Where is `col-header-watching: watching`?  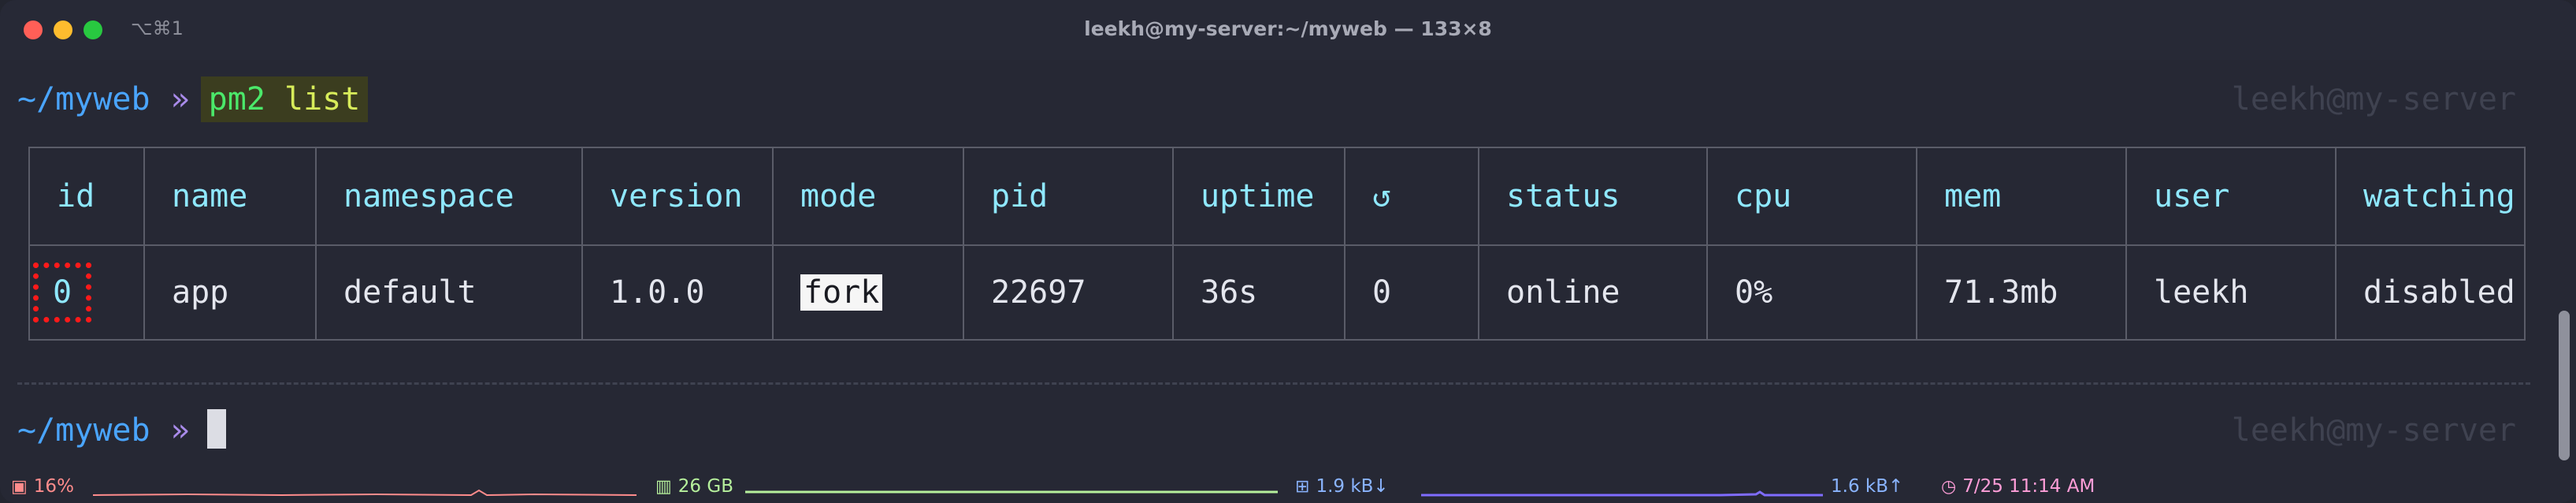
col-header-watching: watching is located at coordinates (2430, 196).